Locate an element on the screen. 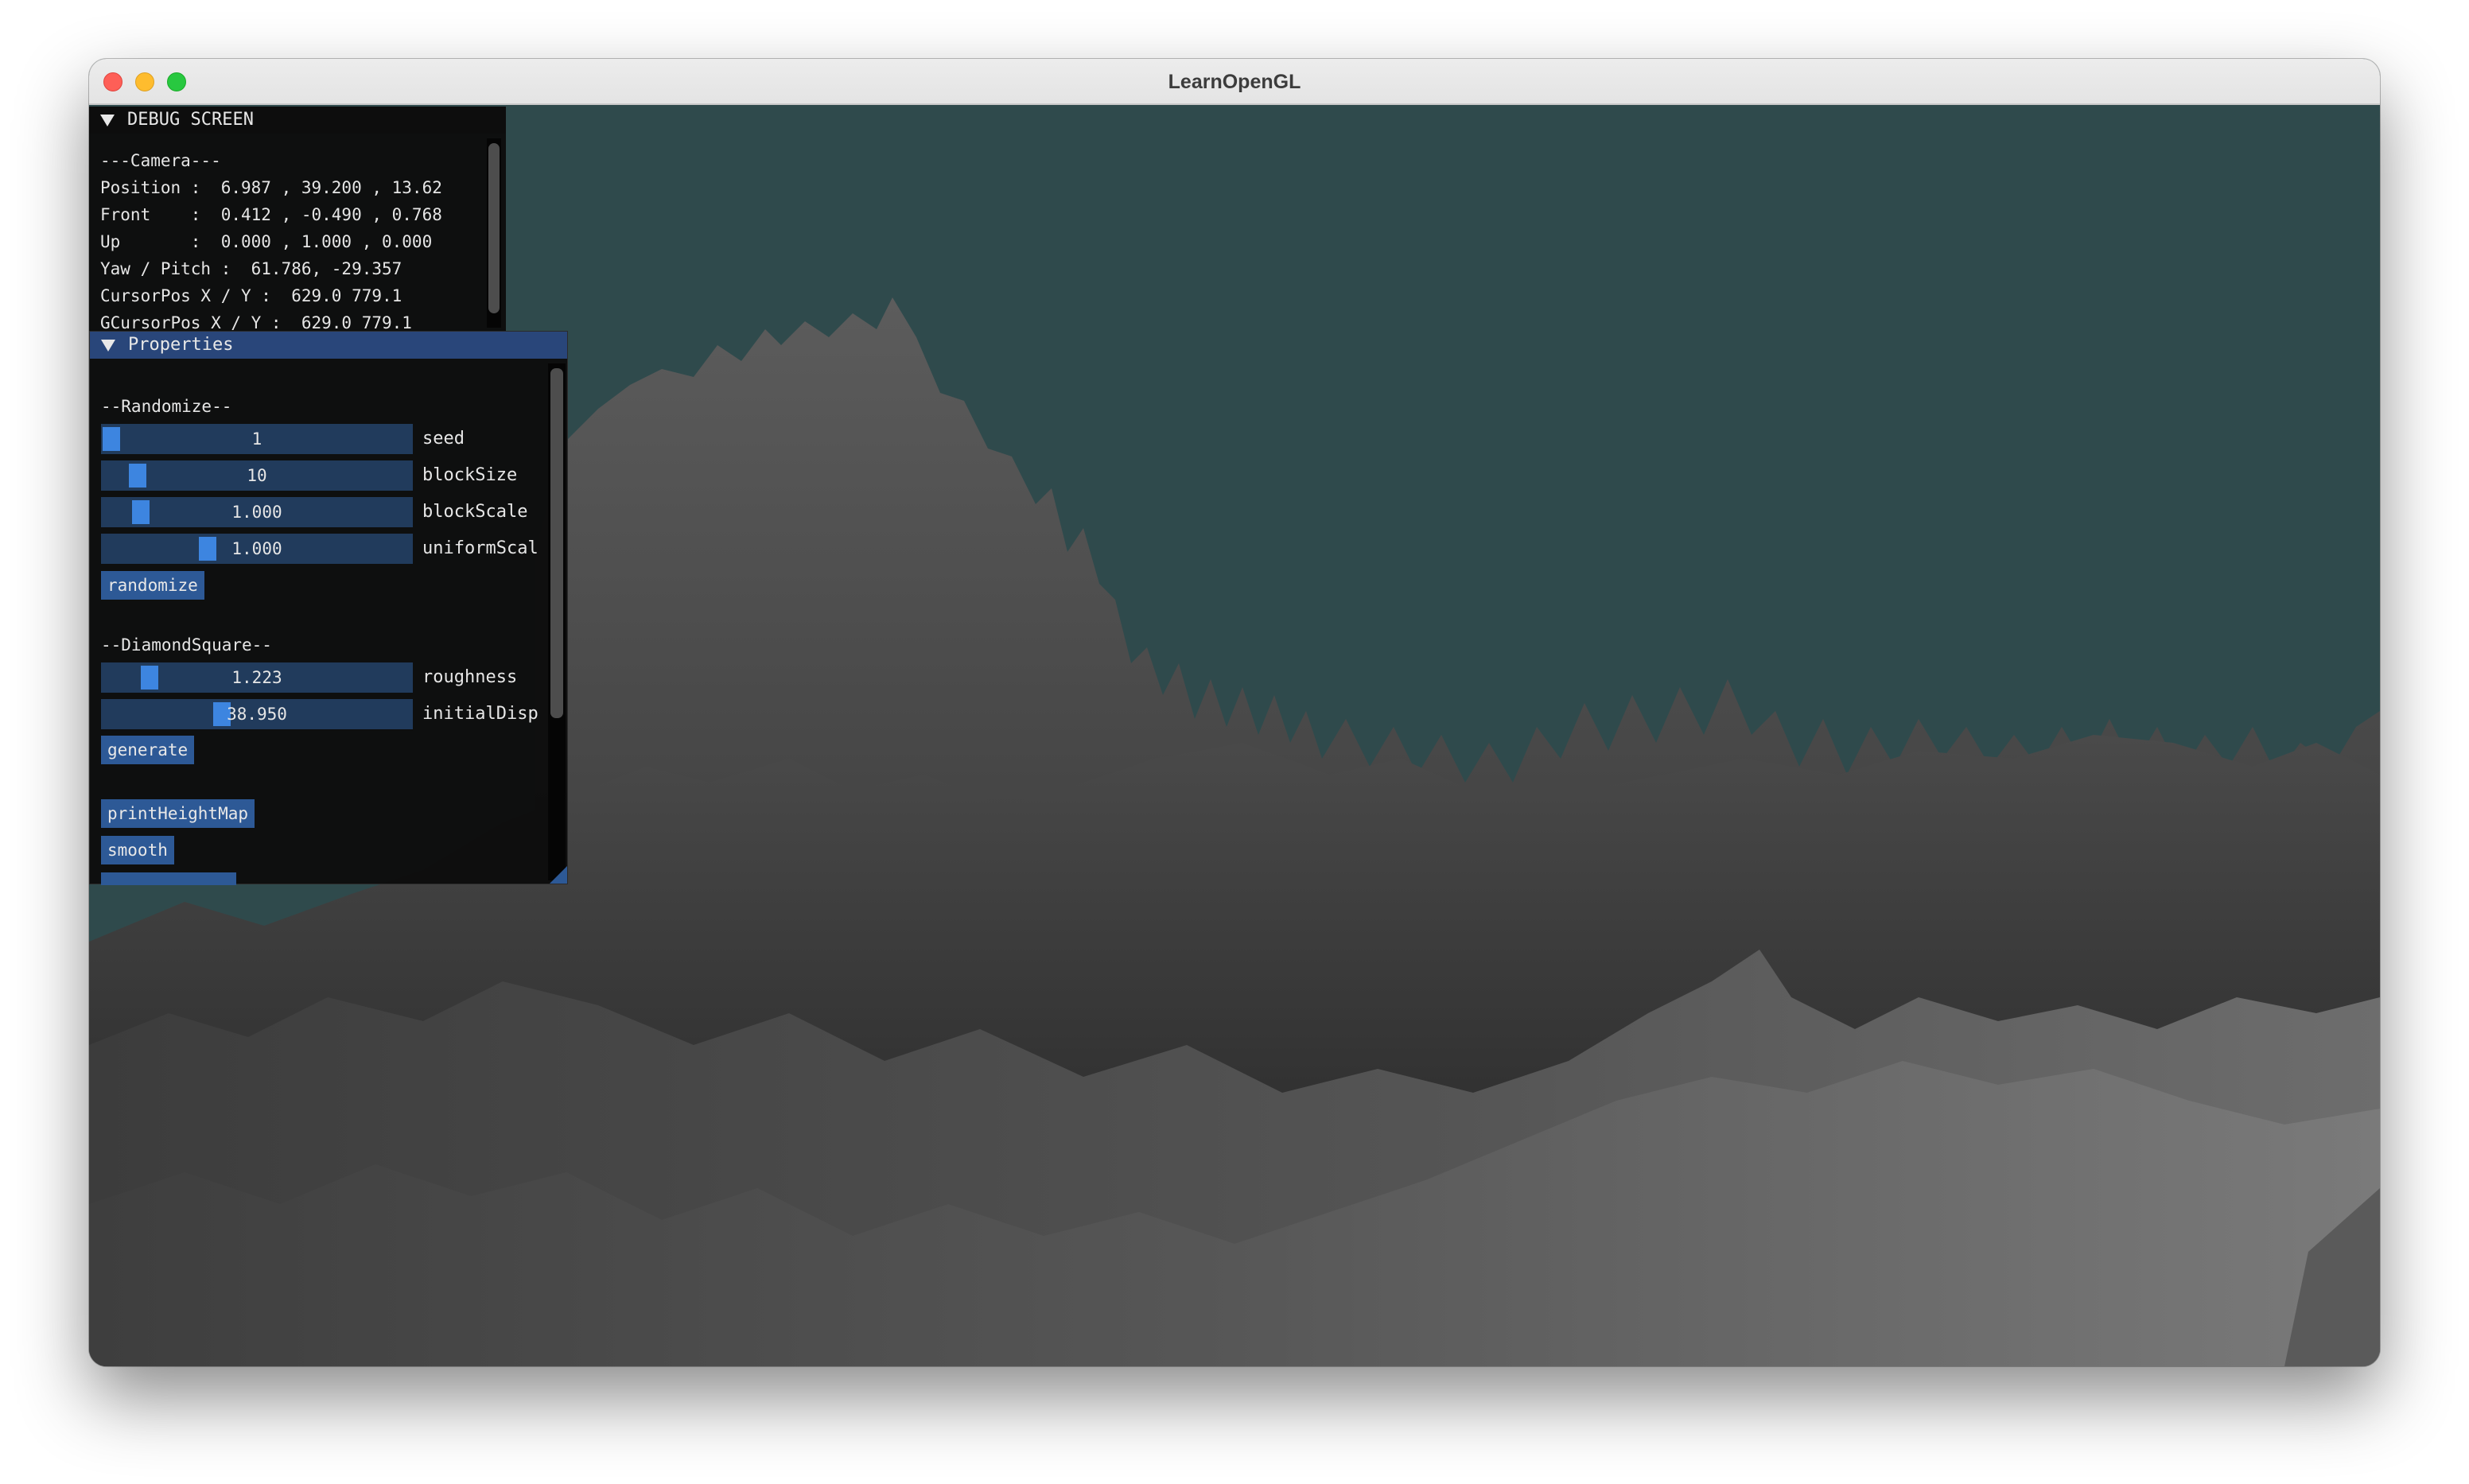 Image resolution: width=2469 pixels, height=1484 pixels. camera-position: Position : 6.987 , 39.200 , 13.62 is located at coordinates (271, 187).